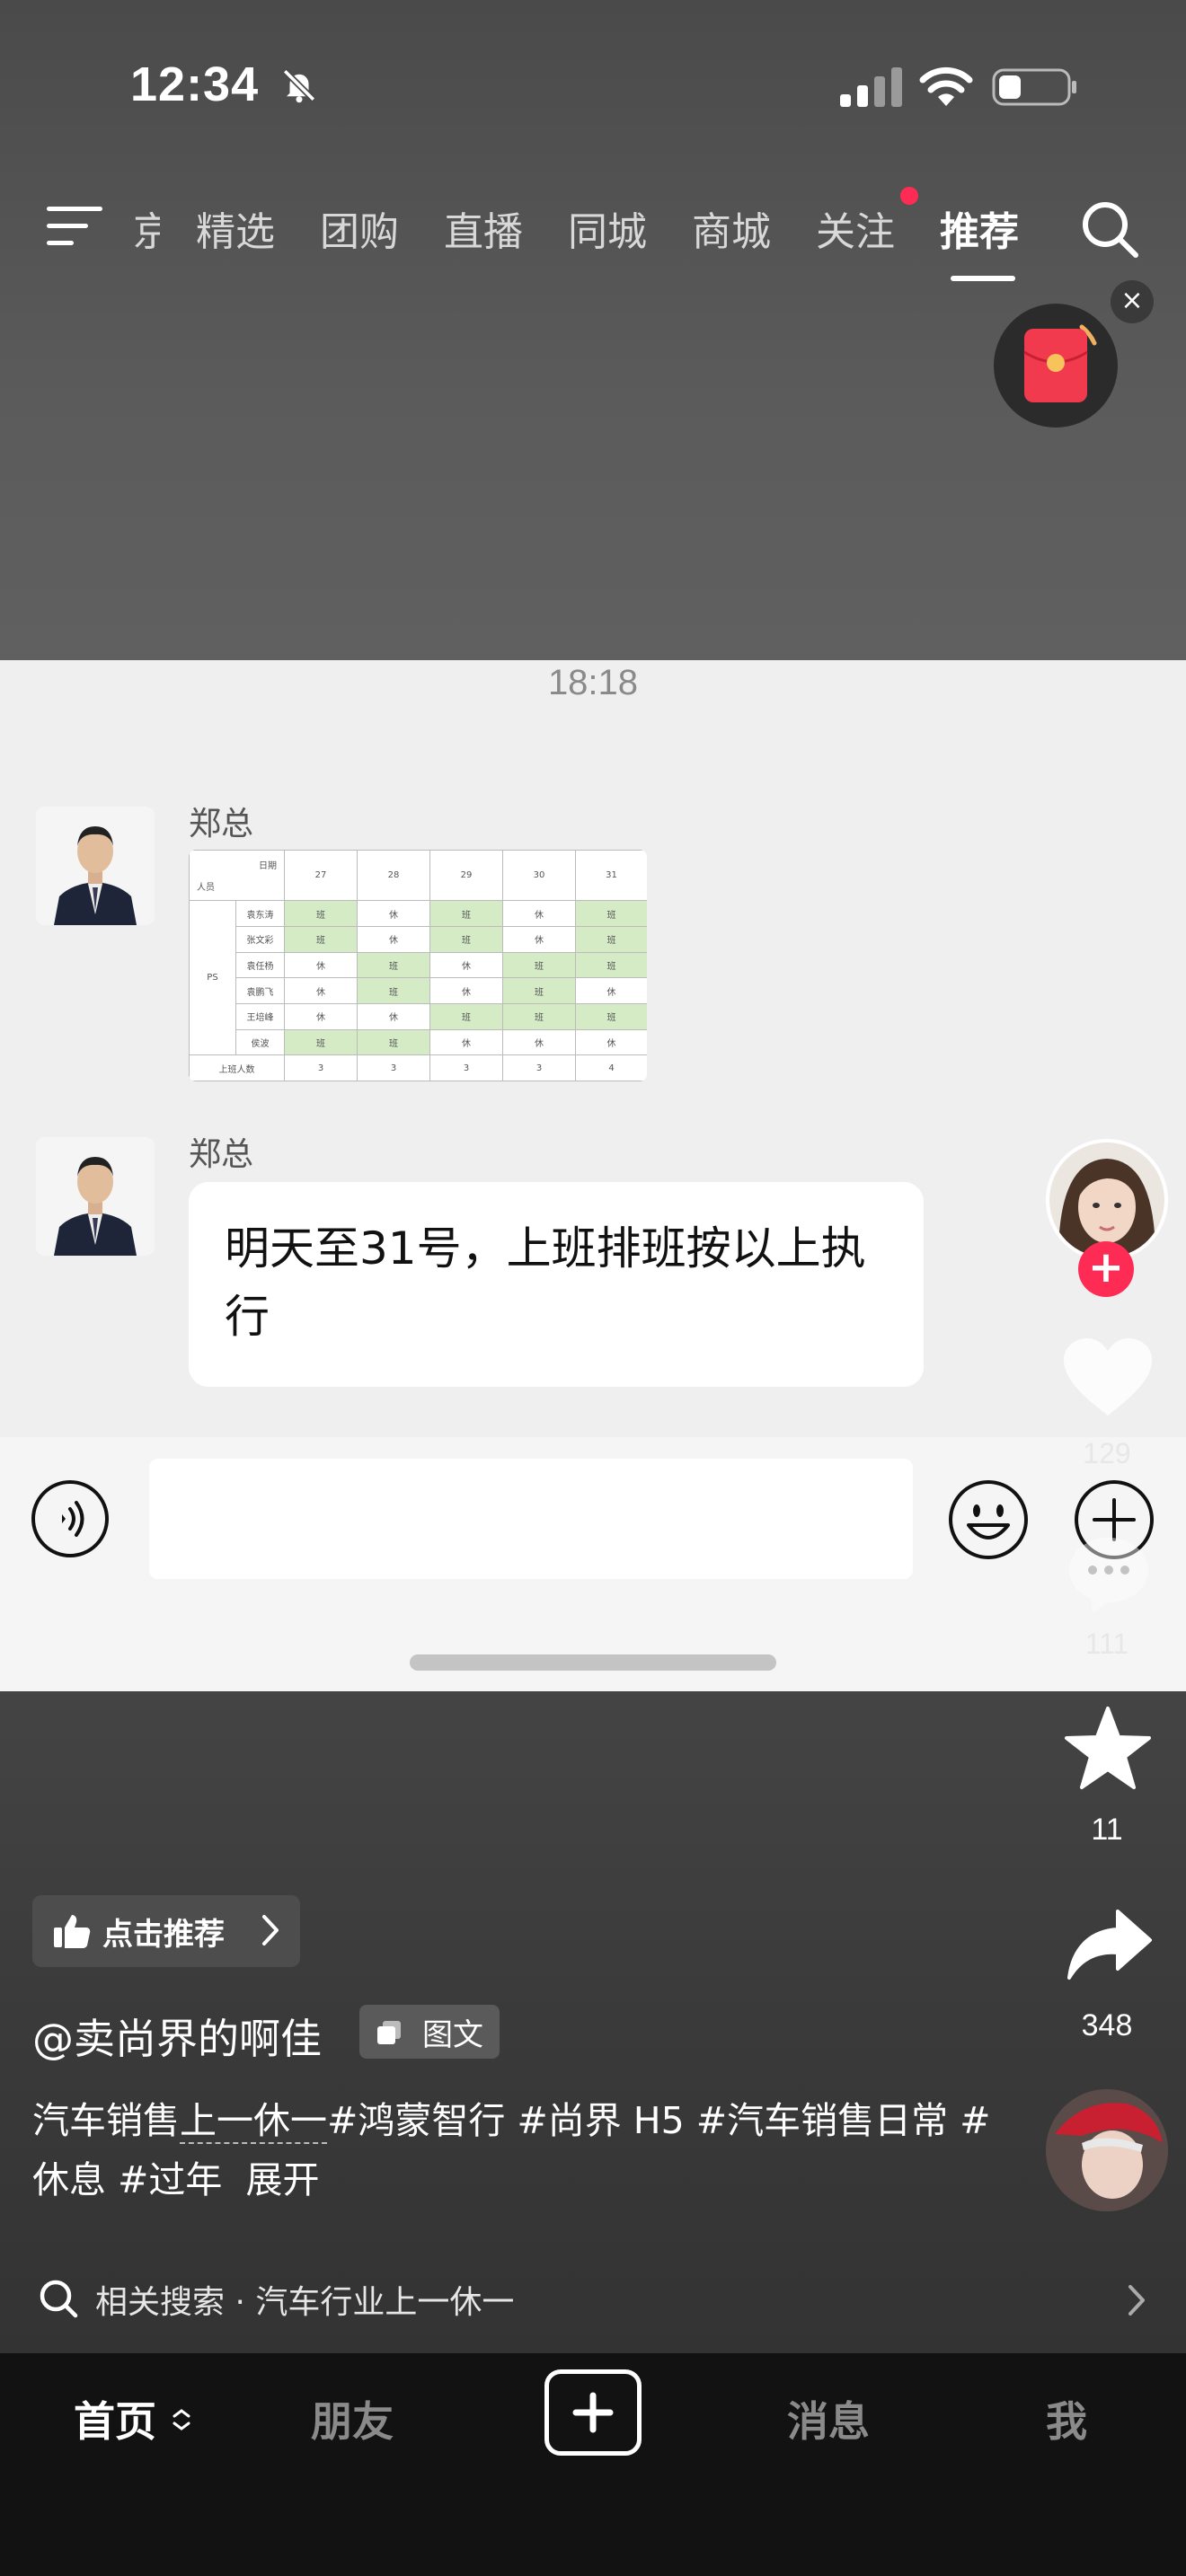  Describe the element at coordinates (206, 888) in the screenshot. I see `corner-person-label: 人员` at that location.